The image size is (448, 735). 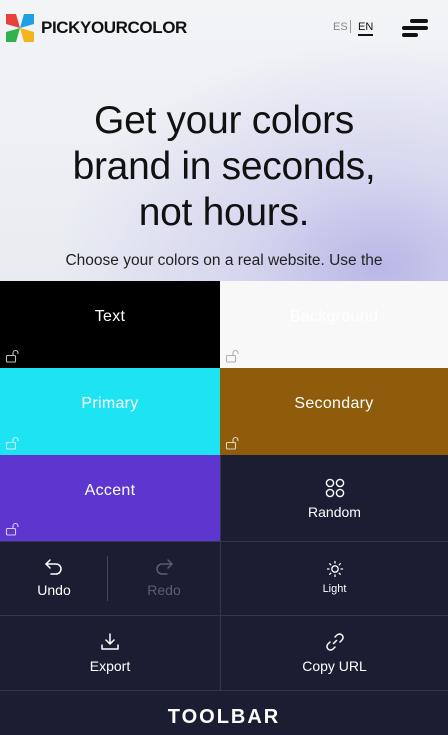 What do you see at coordinates (110, 316) in the screenshot?
I see `swatch-label: Text` at bounding box center [110, 316].